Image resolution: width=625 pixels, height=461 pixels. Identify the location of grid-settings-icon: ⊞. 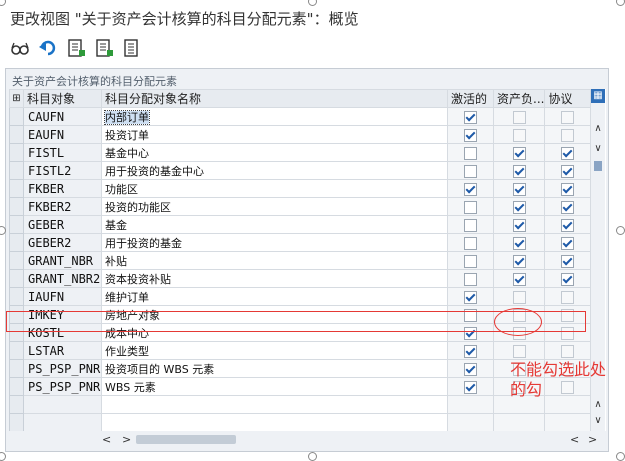
(16, 98).